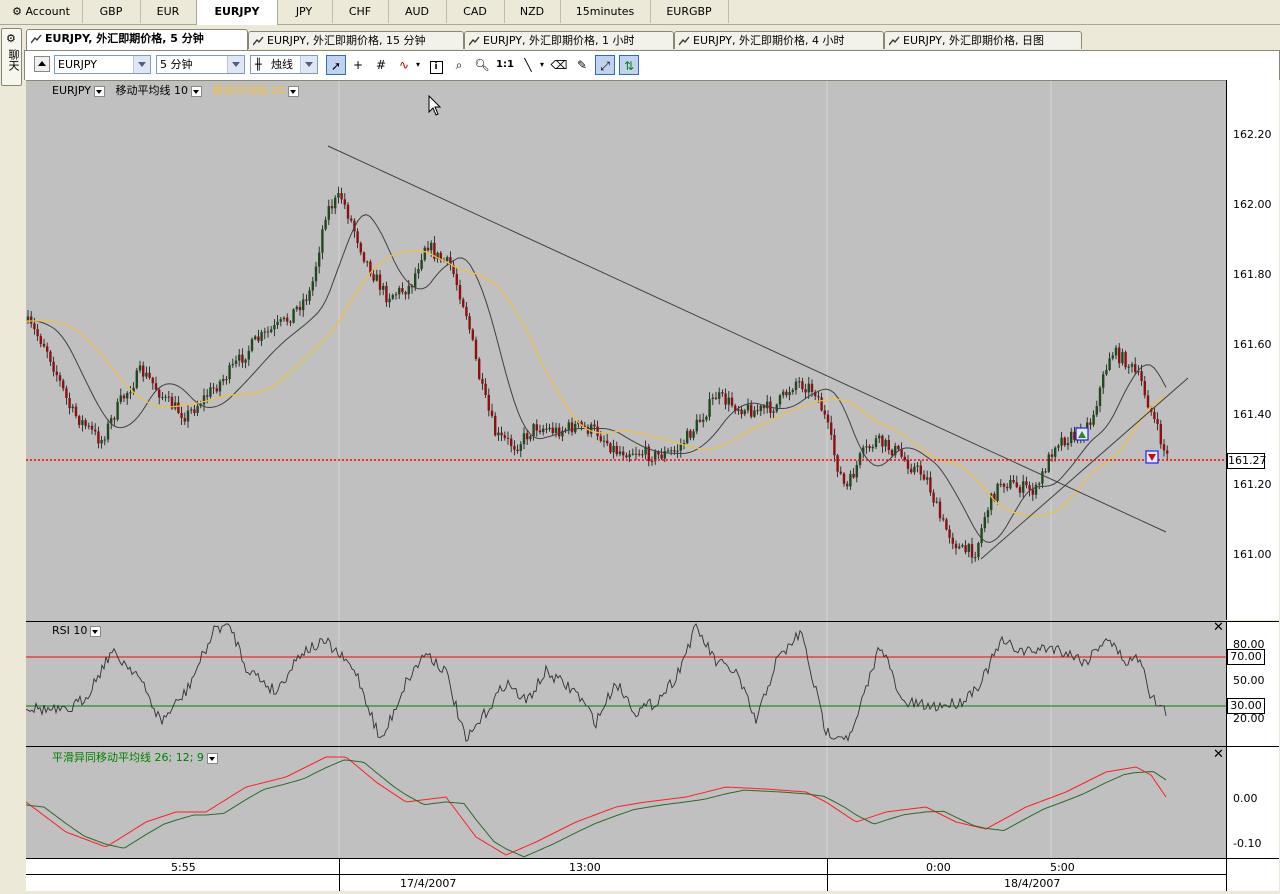  I want to click on chart-tab: EURJPY, 外汇即期价格, 5 分钟, so click(137, 39).